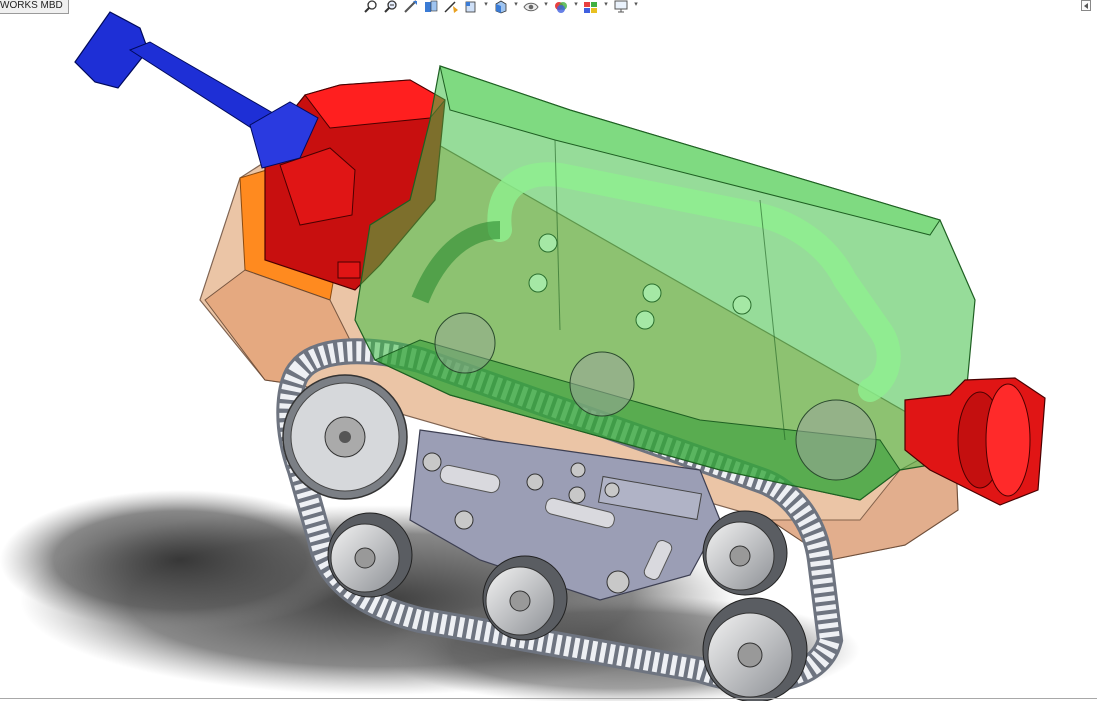  What do you see at coordinates (1086, 5) in the screenshot?
I see `task-pane-collapse-icon` at bounding box center [1086, 5].